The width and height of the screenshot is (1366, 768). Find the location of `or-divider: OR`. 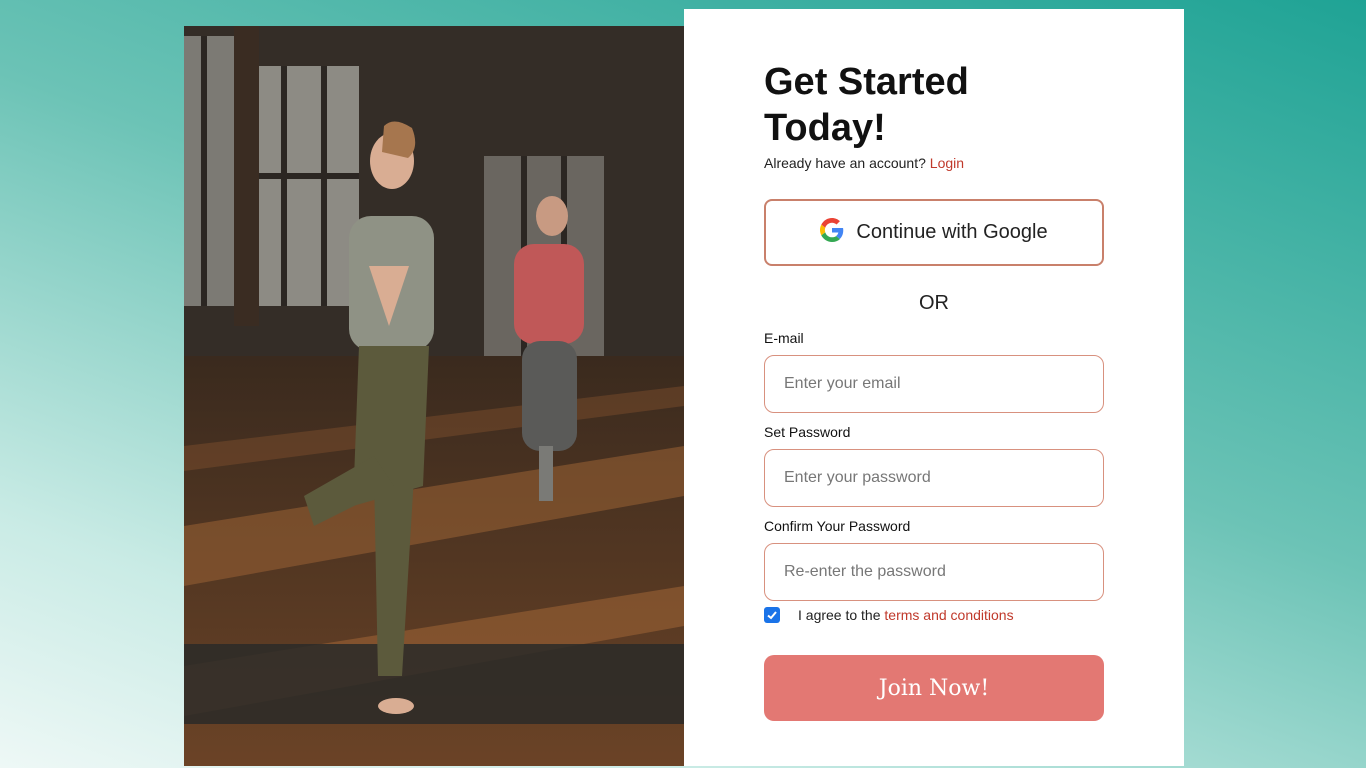

or-divider: OR is located at coordinates (934, 303).